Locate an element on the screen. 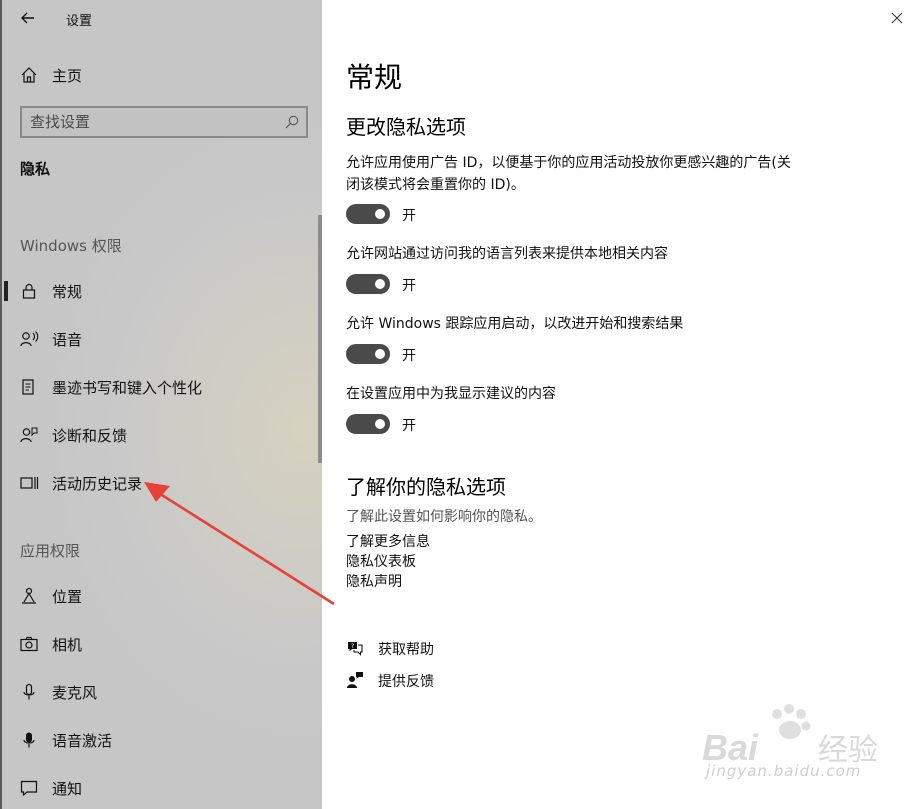 The width and height of the screenshot is (917, 809). title-bar: 设置 is located at coordinates (162, 18).